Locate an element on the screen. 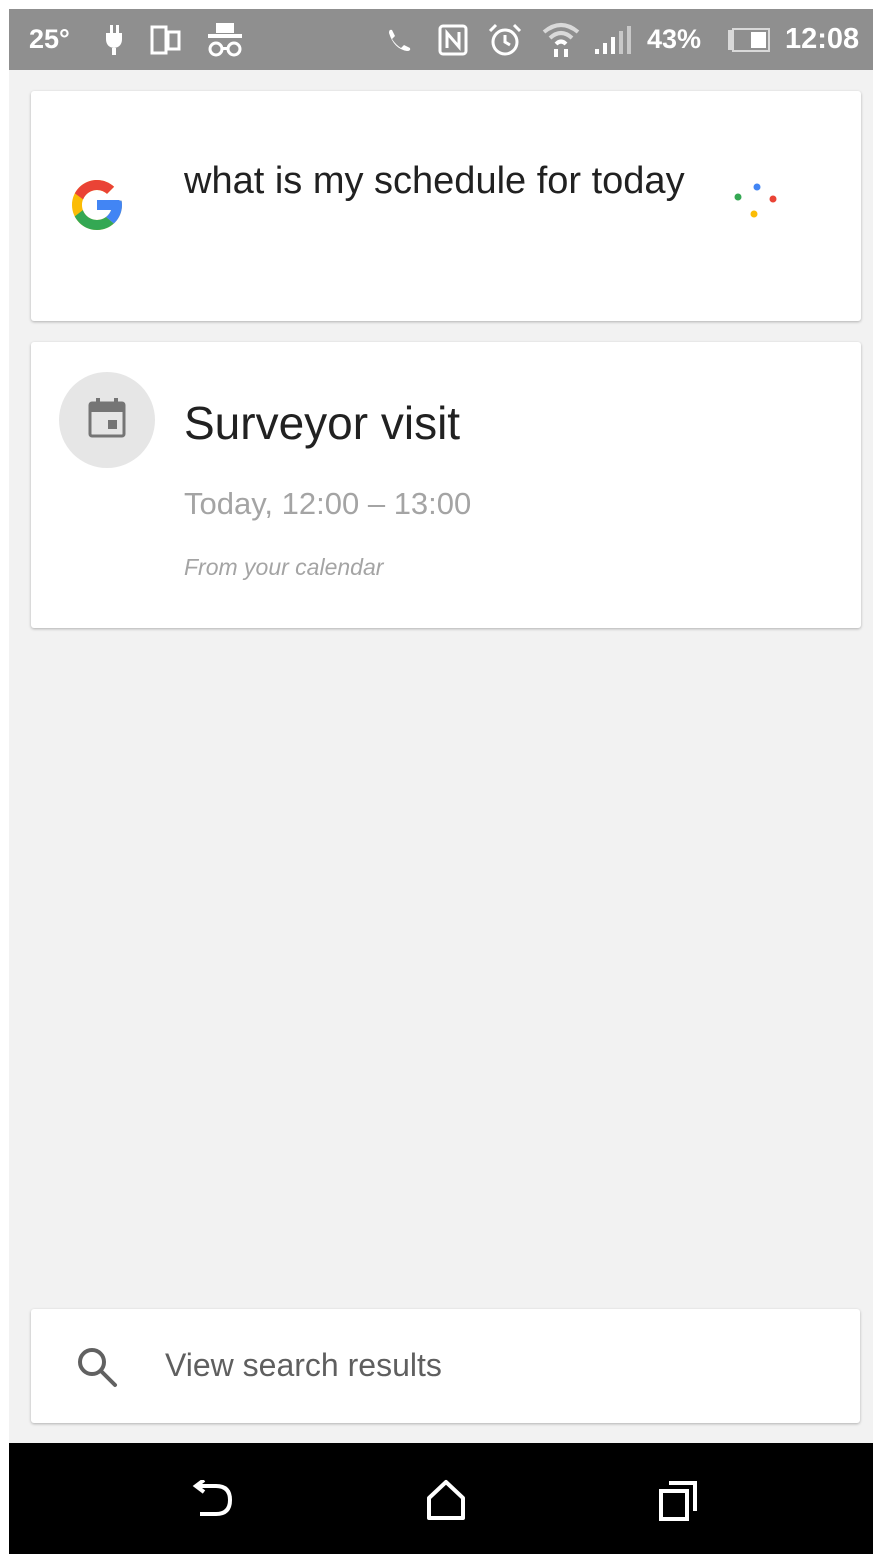 This screenshot has width=873, height=1554. navigation-bar is located at coordinates (441, 1498).